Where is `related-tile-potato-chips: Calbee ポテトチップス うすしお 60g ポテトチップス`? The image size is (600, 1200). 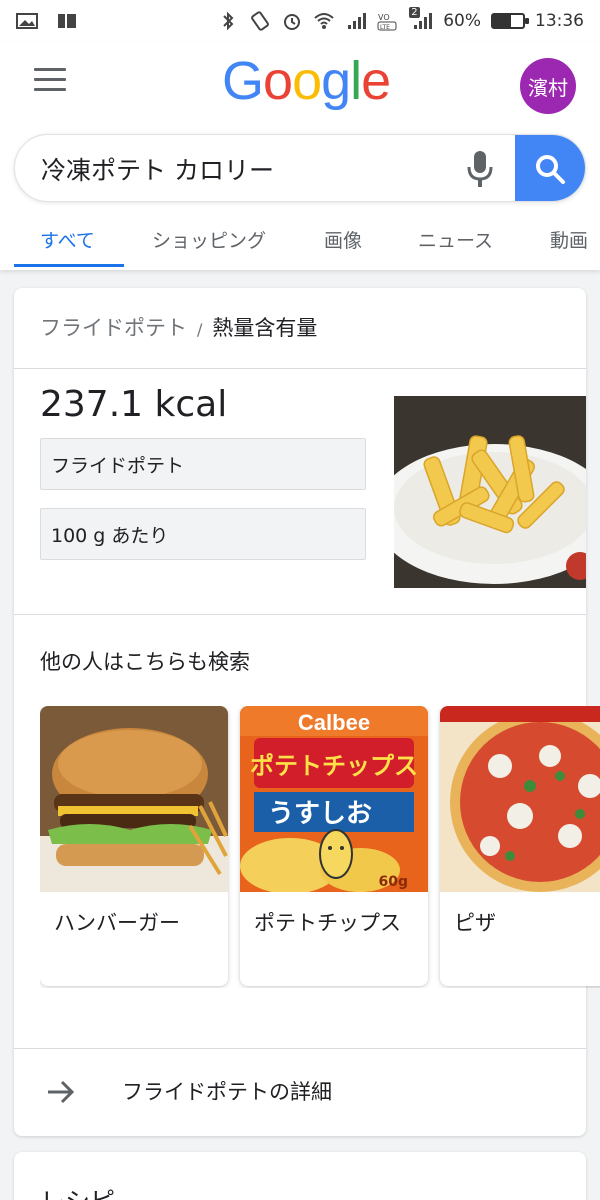
related-tile-potato-chips: Calbee ポテトチップス うすしお 60g ポテトチップス is located at coordinates (334, 846).